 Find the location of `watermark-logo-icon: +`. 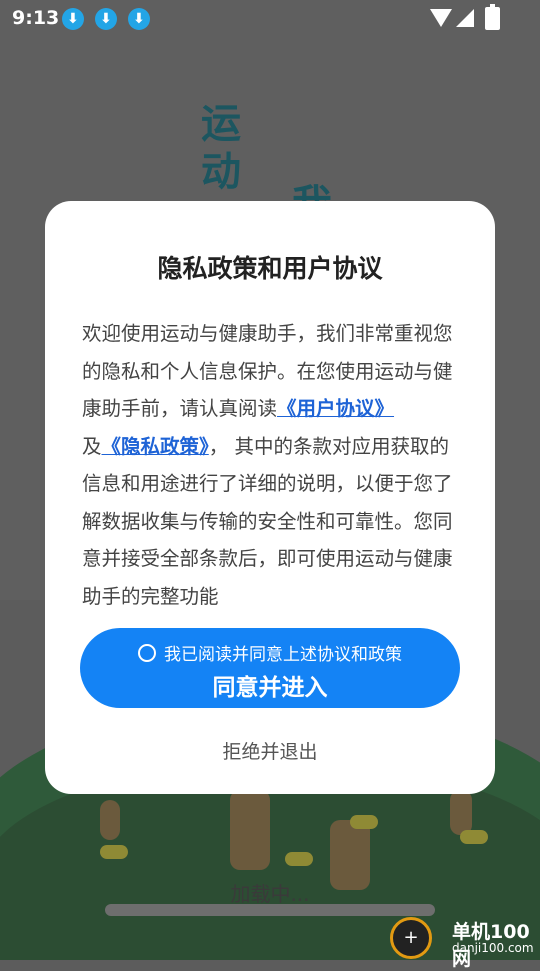

watermark-logo-icon: + is located at coordinates (411, 938).